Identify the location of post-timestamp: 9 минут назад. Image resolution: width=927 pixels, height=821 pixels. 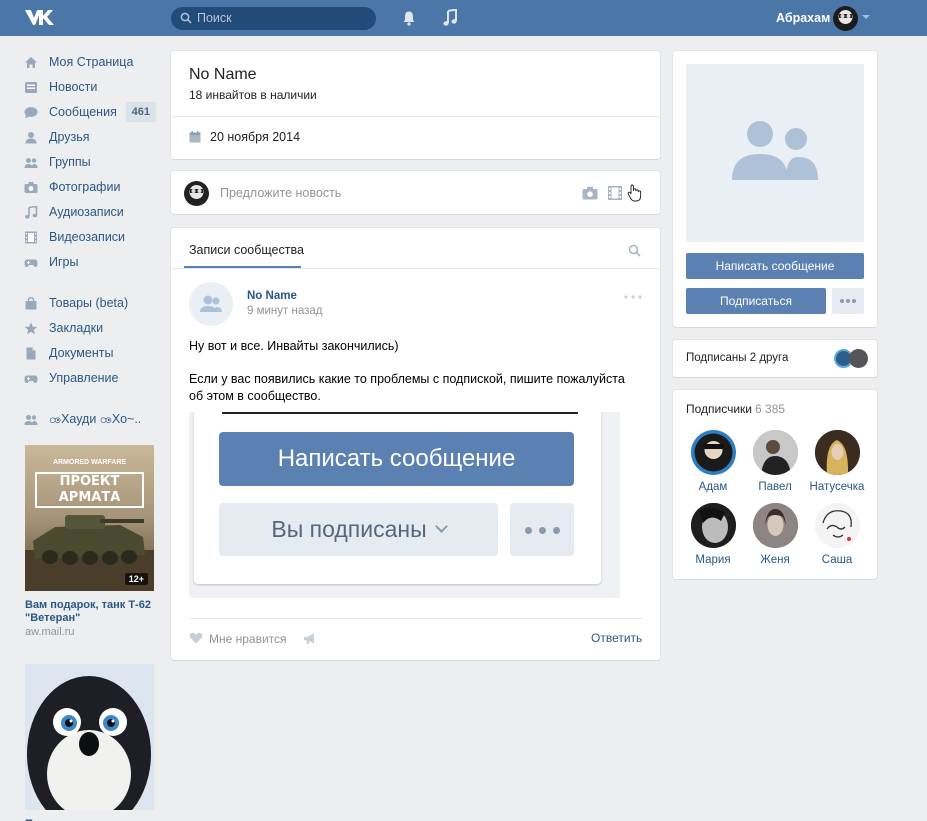
(284, 311).